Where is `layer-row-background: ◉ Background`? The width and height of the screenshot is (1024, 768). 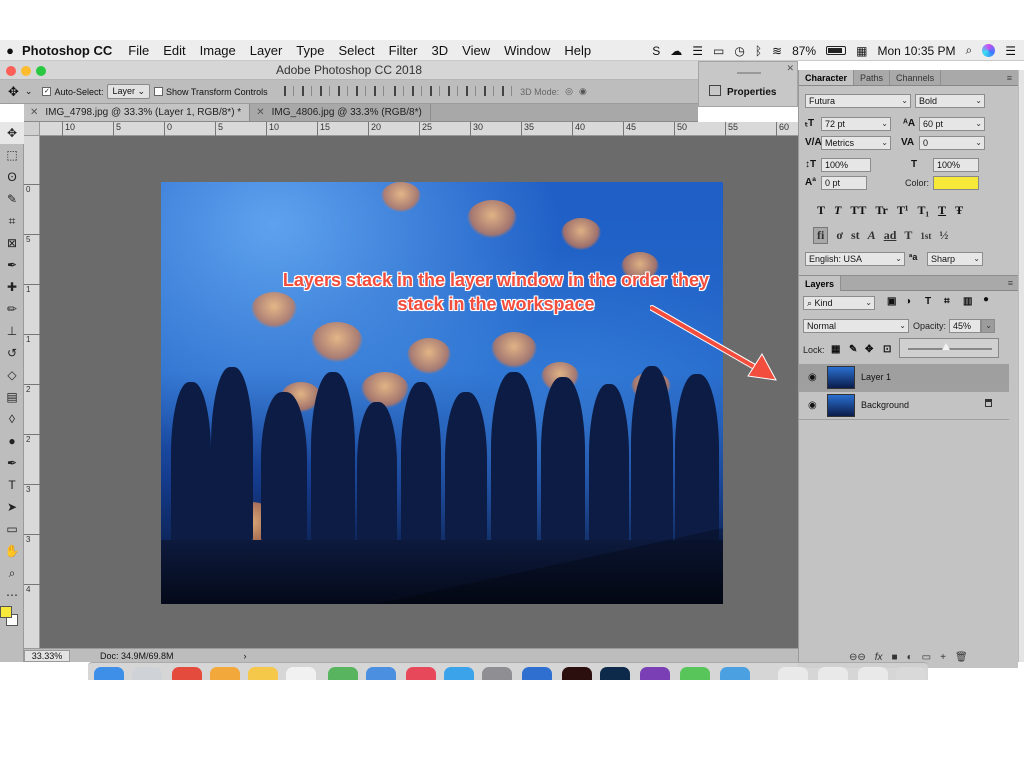
layer-row-background: ◉ Background is located at coordinates (904, 406).